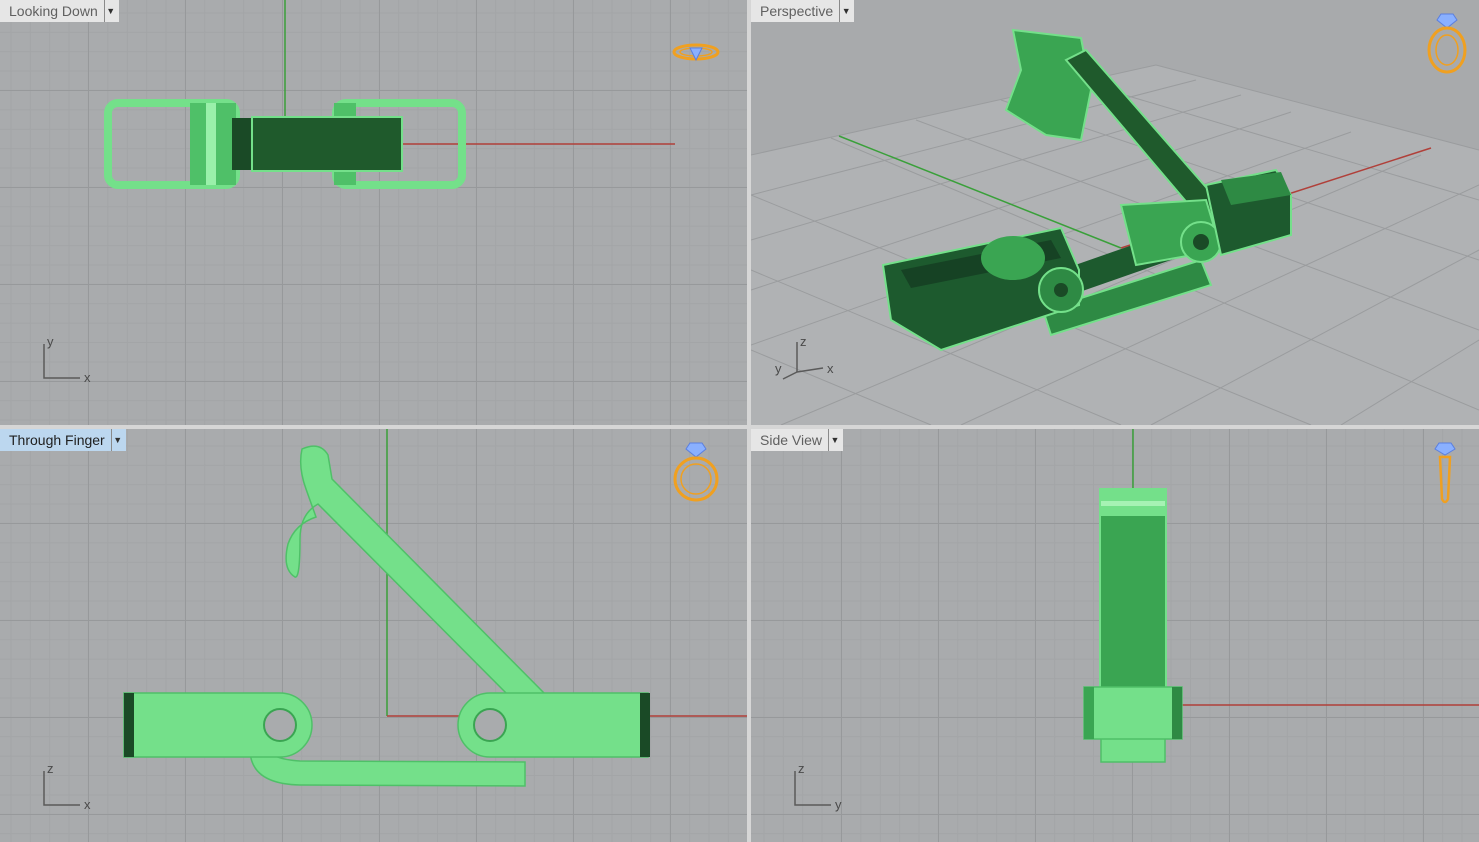  I want to click on model-side-view, so click(1133, 625).